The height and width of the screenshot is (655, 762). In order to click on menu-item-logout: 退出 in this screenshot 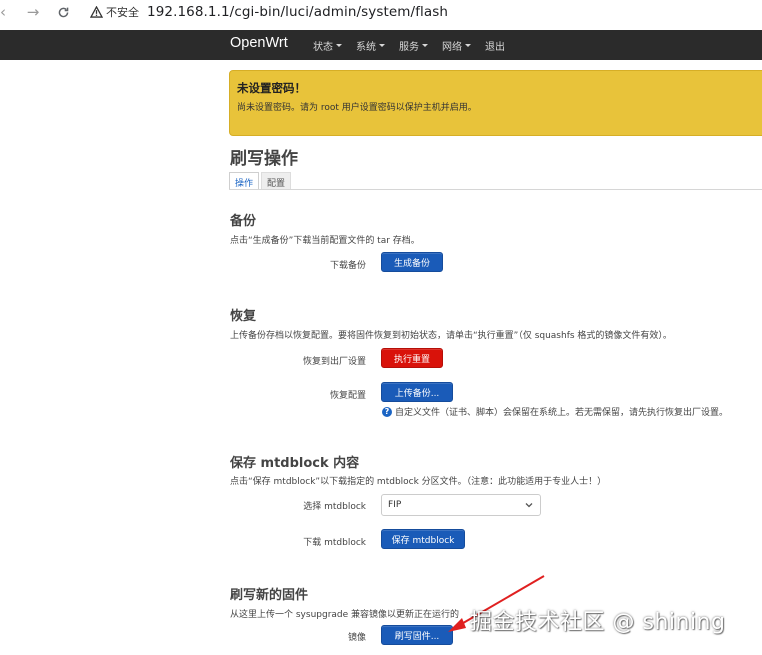, I will do `click(495, 45)`.